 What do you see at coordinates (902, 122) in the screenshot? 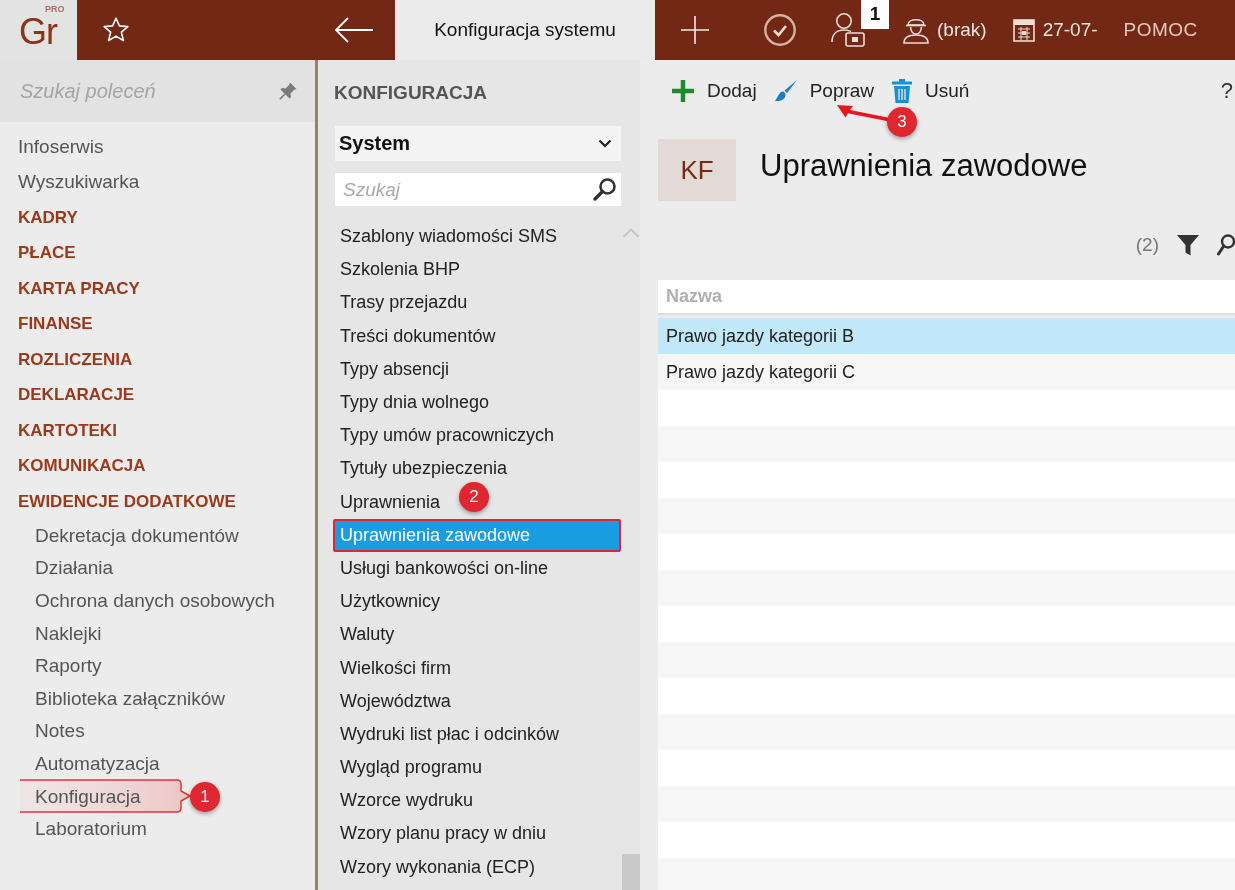
I see `step-number-marker: 3` at bounding box center [902, 122].